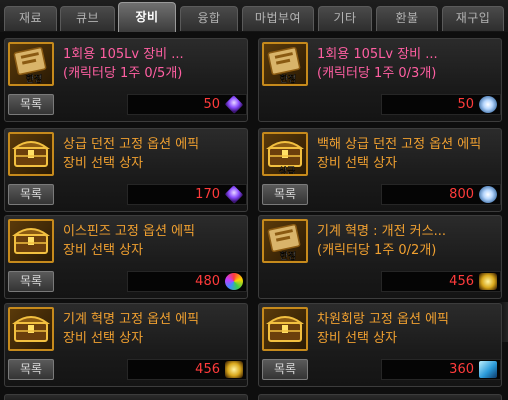 The width and height of the screenshot is (508, 400). What do you see at coordinates (408, 64) in the screenshot?
I see `item-title: 1회용 105Lv 장비 ... (캐릭터당 1주 0/3개)` at bounding box center [408, 64].